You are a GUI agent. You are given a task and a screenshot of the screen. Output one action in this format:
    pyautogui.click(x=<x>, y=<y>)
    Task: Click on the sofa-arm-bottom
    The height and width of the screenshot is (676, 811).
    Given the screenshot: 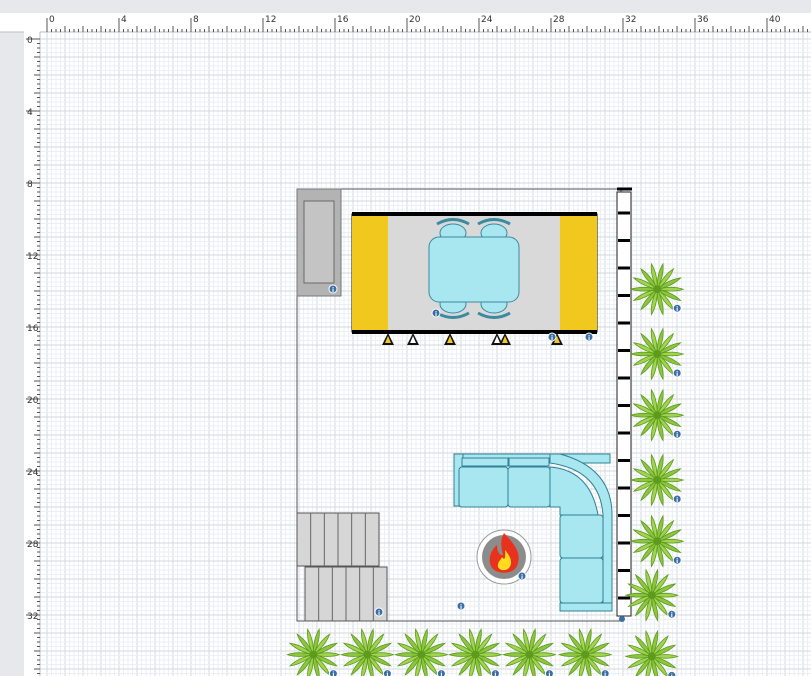 What is the action you would take?
    pyautogui.click(x=586, y=607)
    